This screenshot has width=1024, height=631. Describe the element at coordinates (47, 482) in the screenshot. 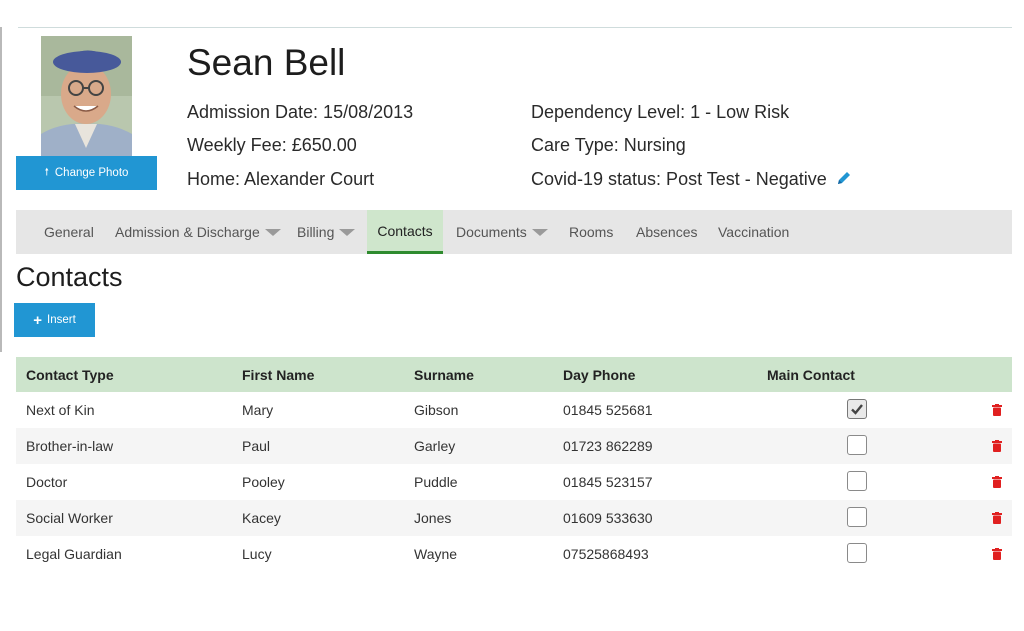

I see `contact-type-cell: Doctor` at that location.